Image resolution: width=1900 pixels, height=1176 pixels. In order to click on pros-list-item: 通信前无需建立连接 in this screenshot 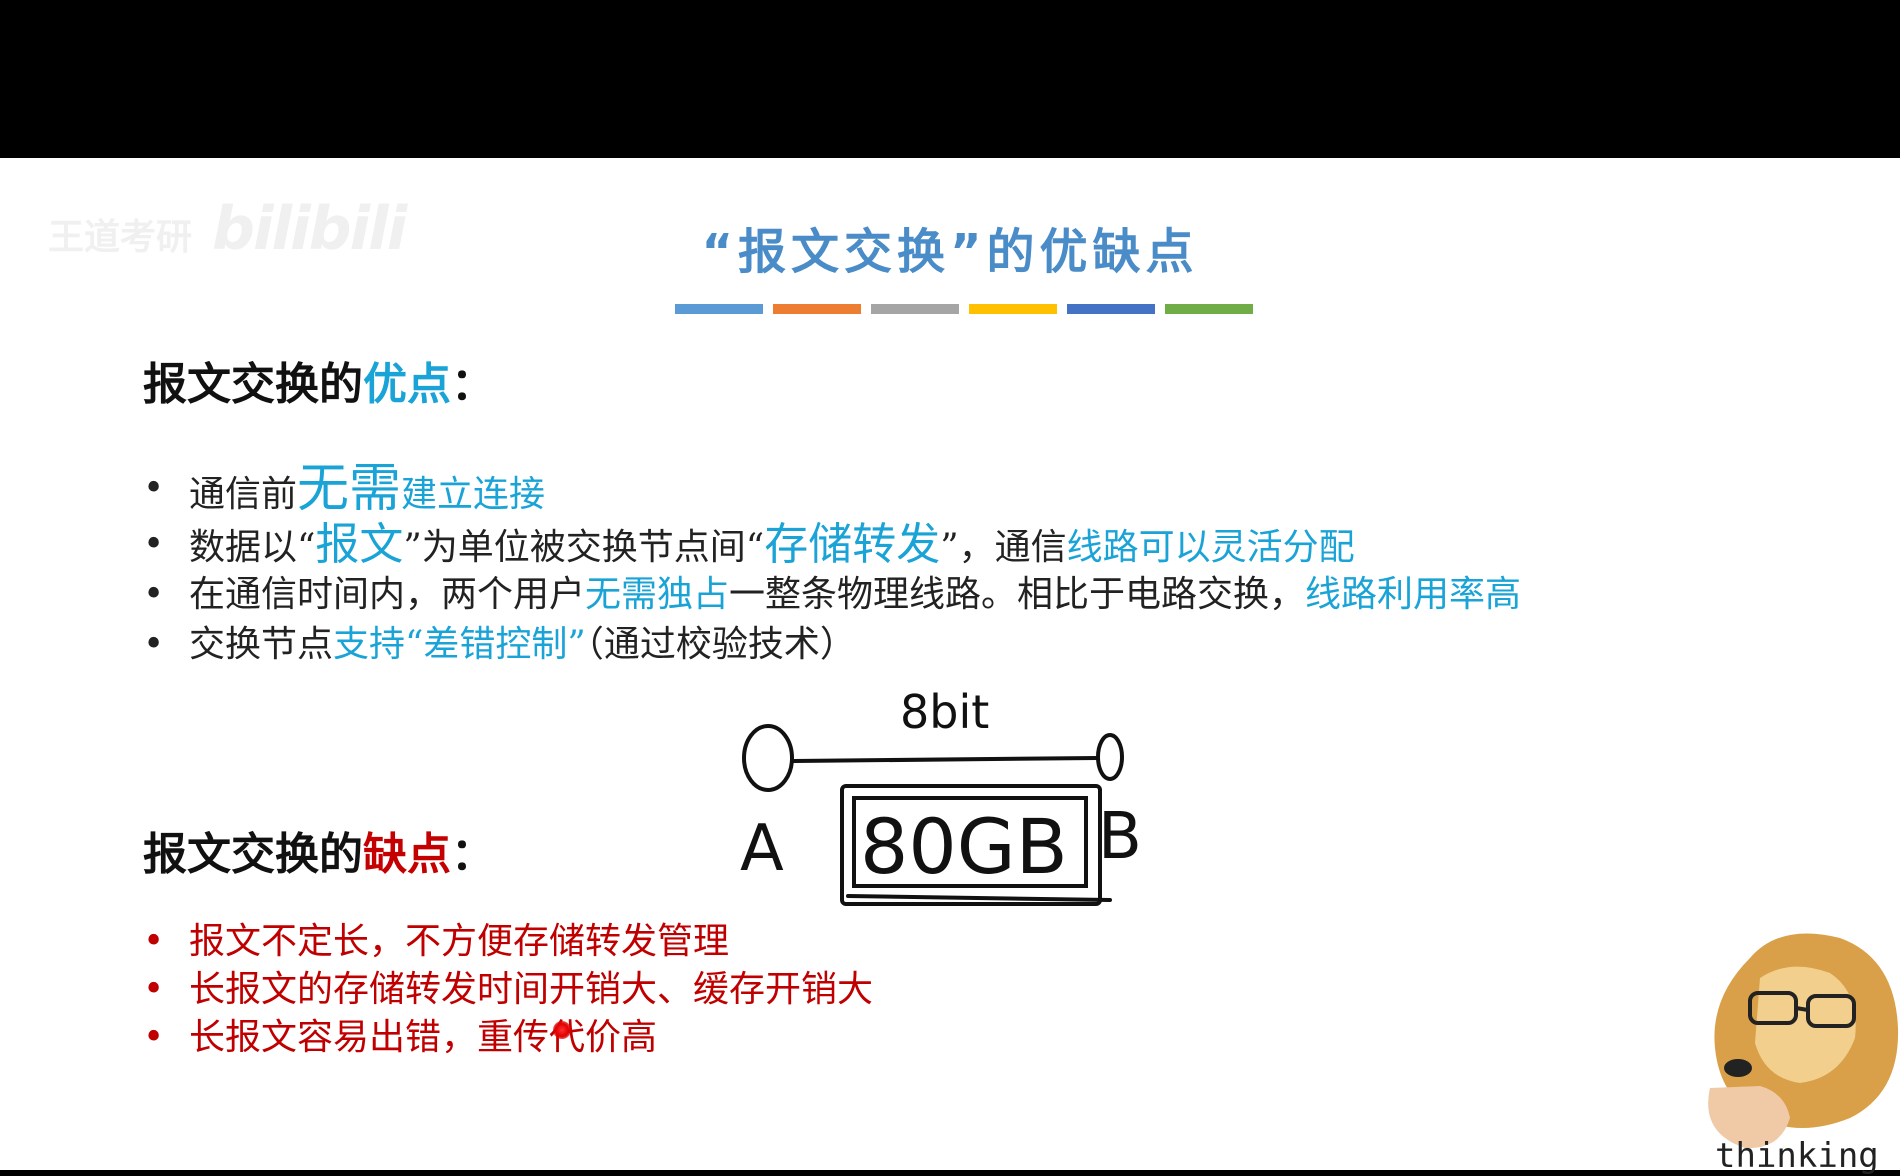, I will do `click(832, 489)`.